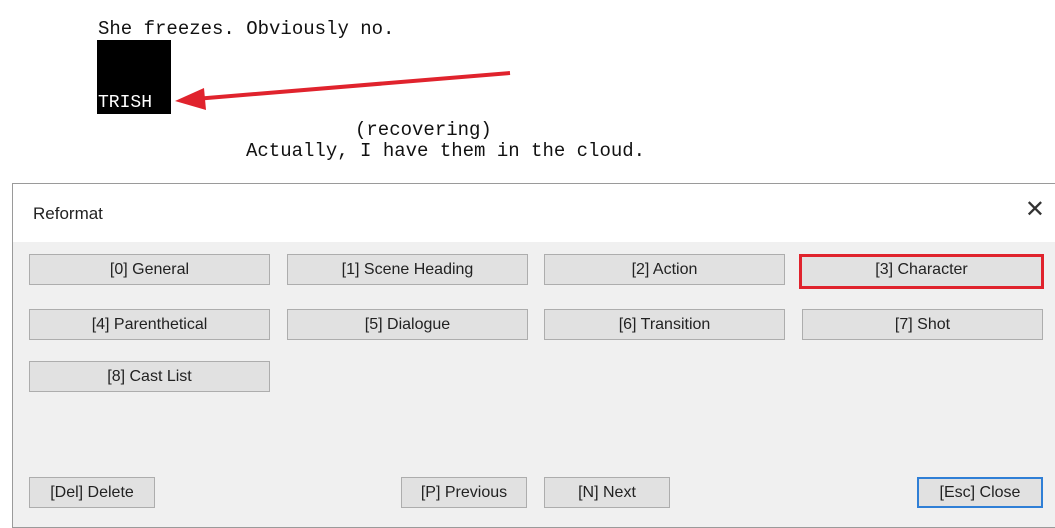 The width and height of the screenshot is (1055, 528). What do you see at coordinates (343, 90) in the screenshot?
I see `red-arrow-annotation` at bounding box center [343, 90].